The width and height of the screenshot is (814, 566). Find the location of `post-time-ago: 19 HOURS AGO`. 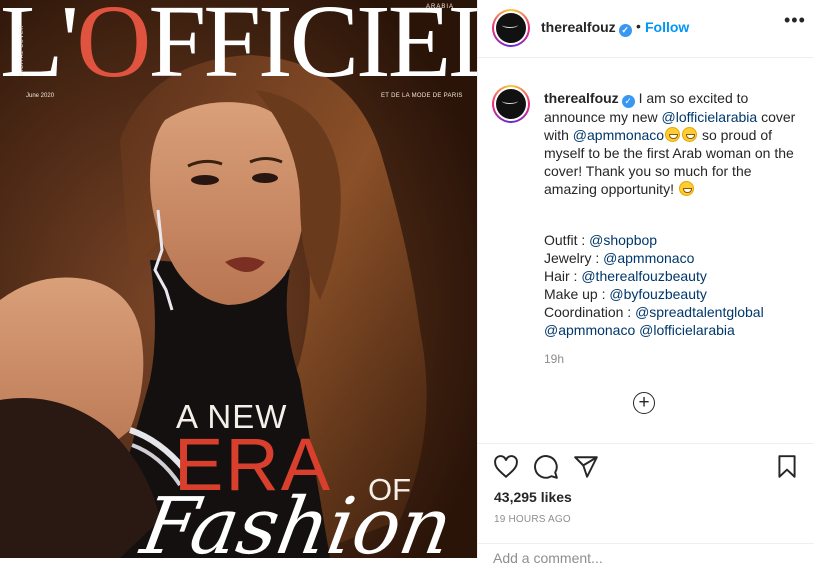

post-time-ago: 19 HOURS AGO is located at coordinates (532, 519).